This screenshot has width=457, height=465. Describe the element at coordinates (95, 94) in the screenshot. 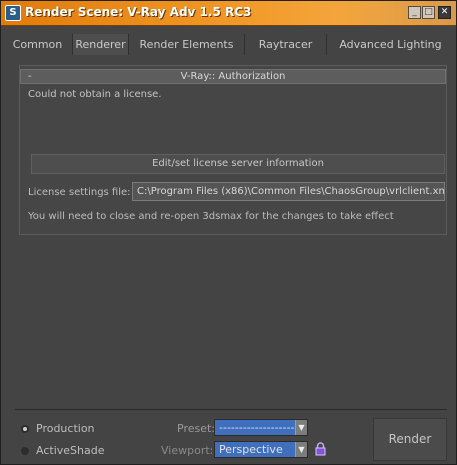

I see `license-status-text: Could not obtain a license.` at that location.